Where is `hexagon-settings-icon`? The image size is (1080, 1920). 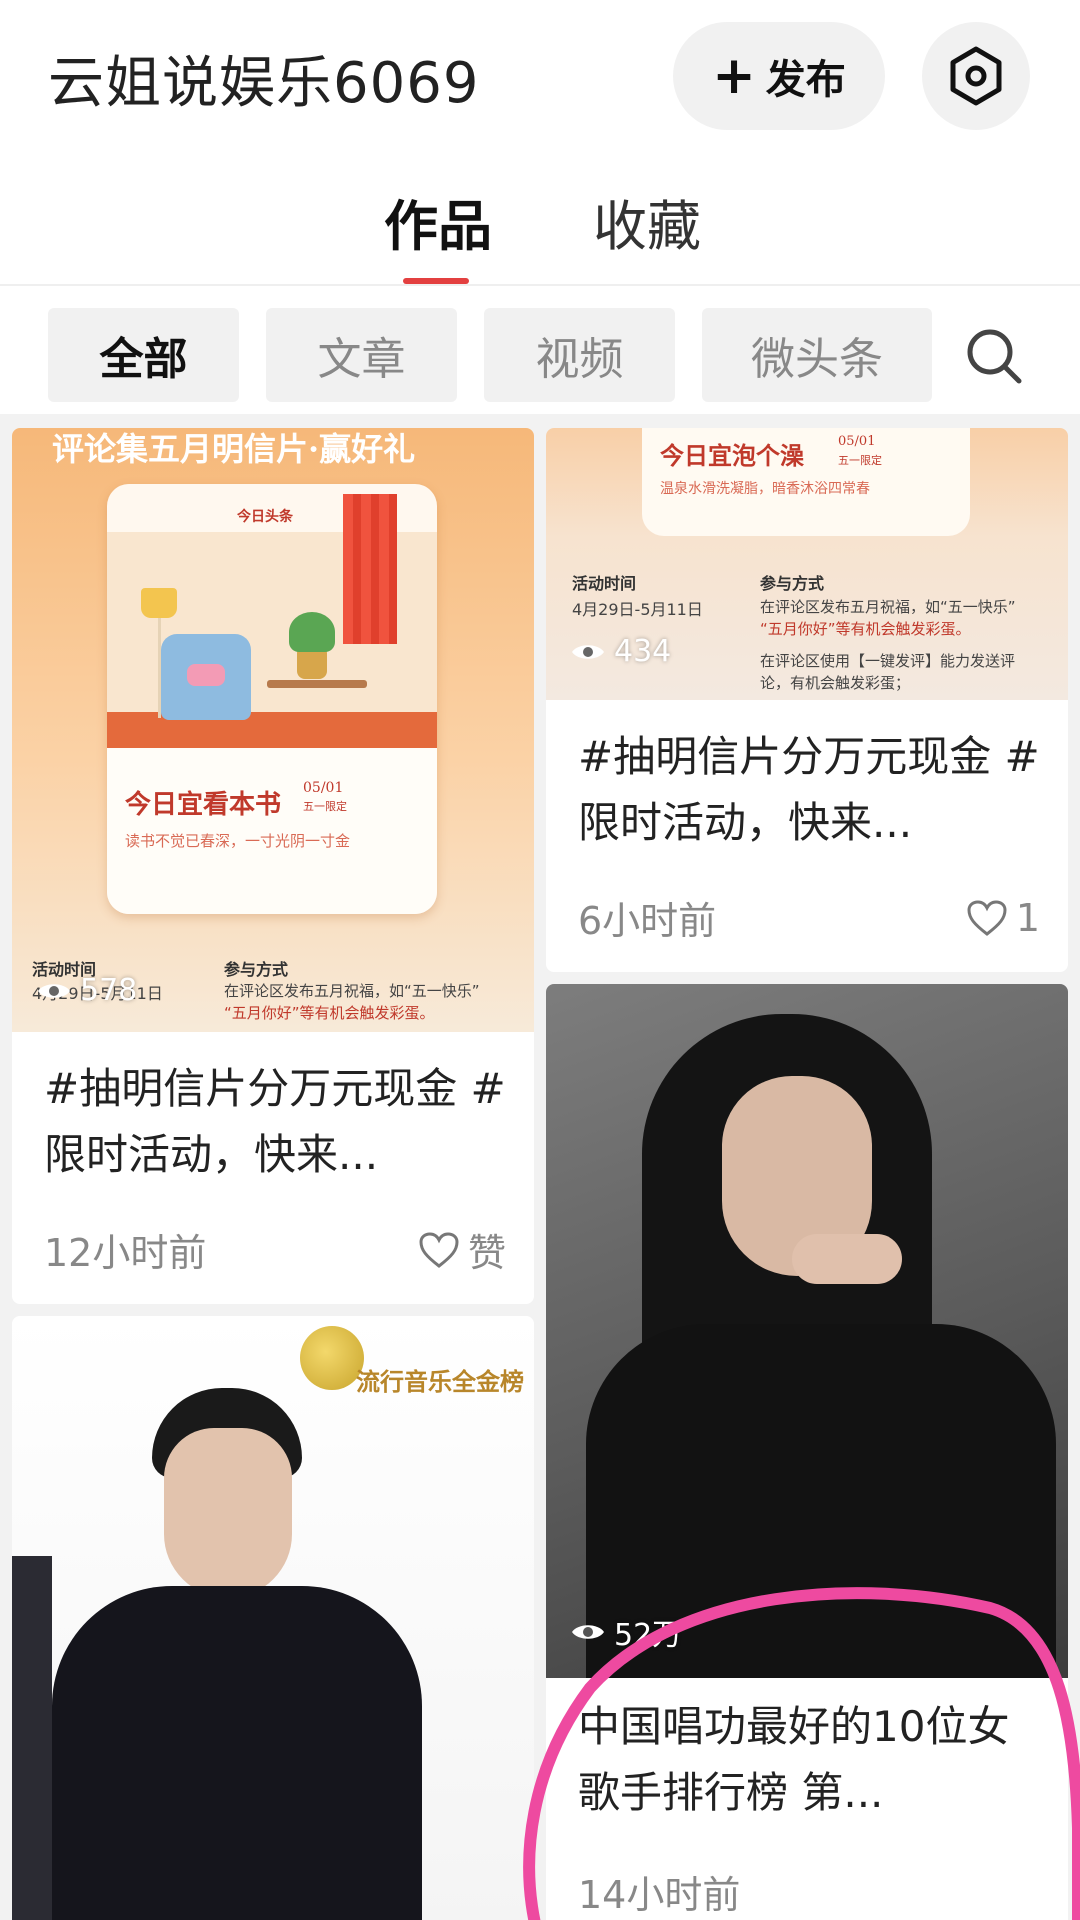
hexagon-settings-icon is located at coordinates (976, 76).